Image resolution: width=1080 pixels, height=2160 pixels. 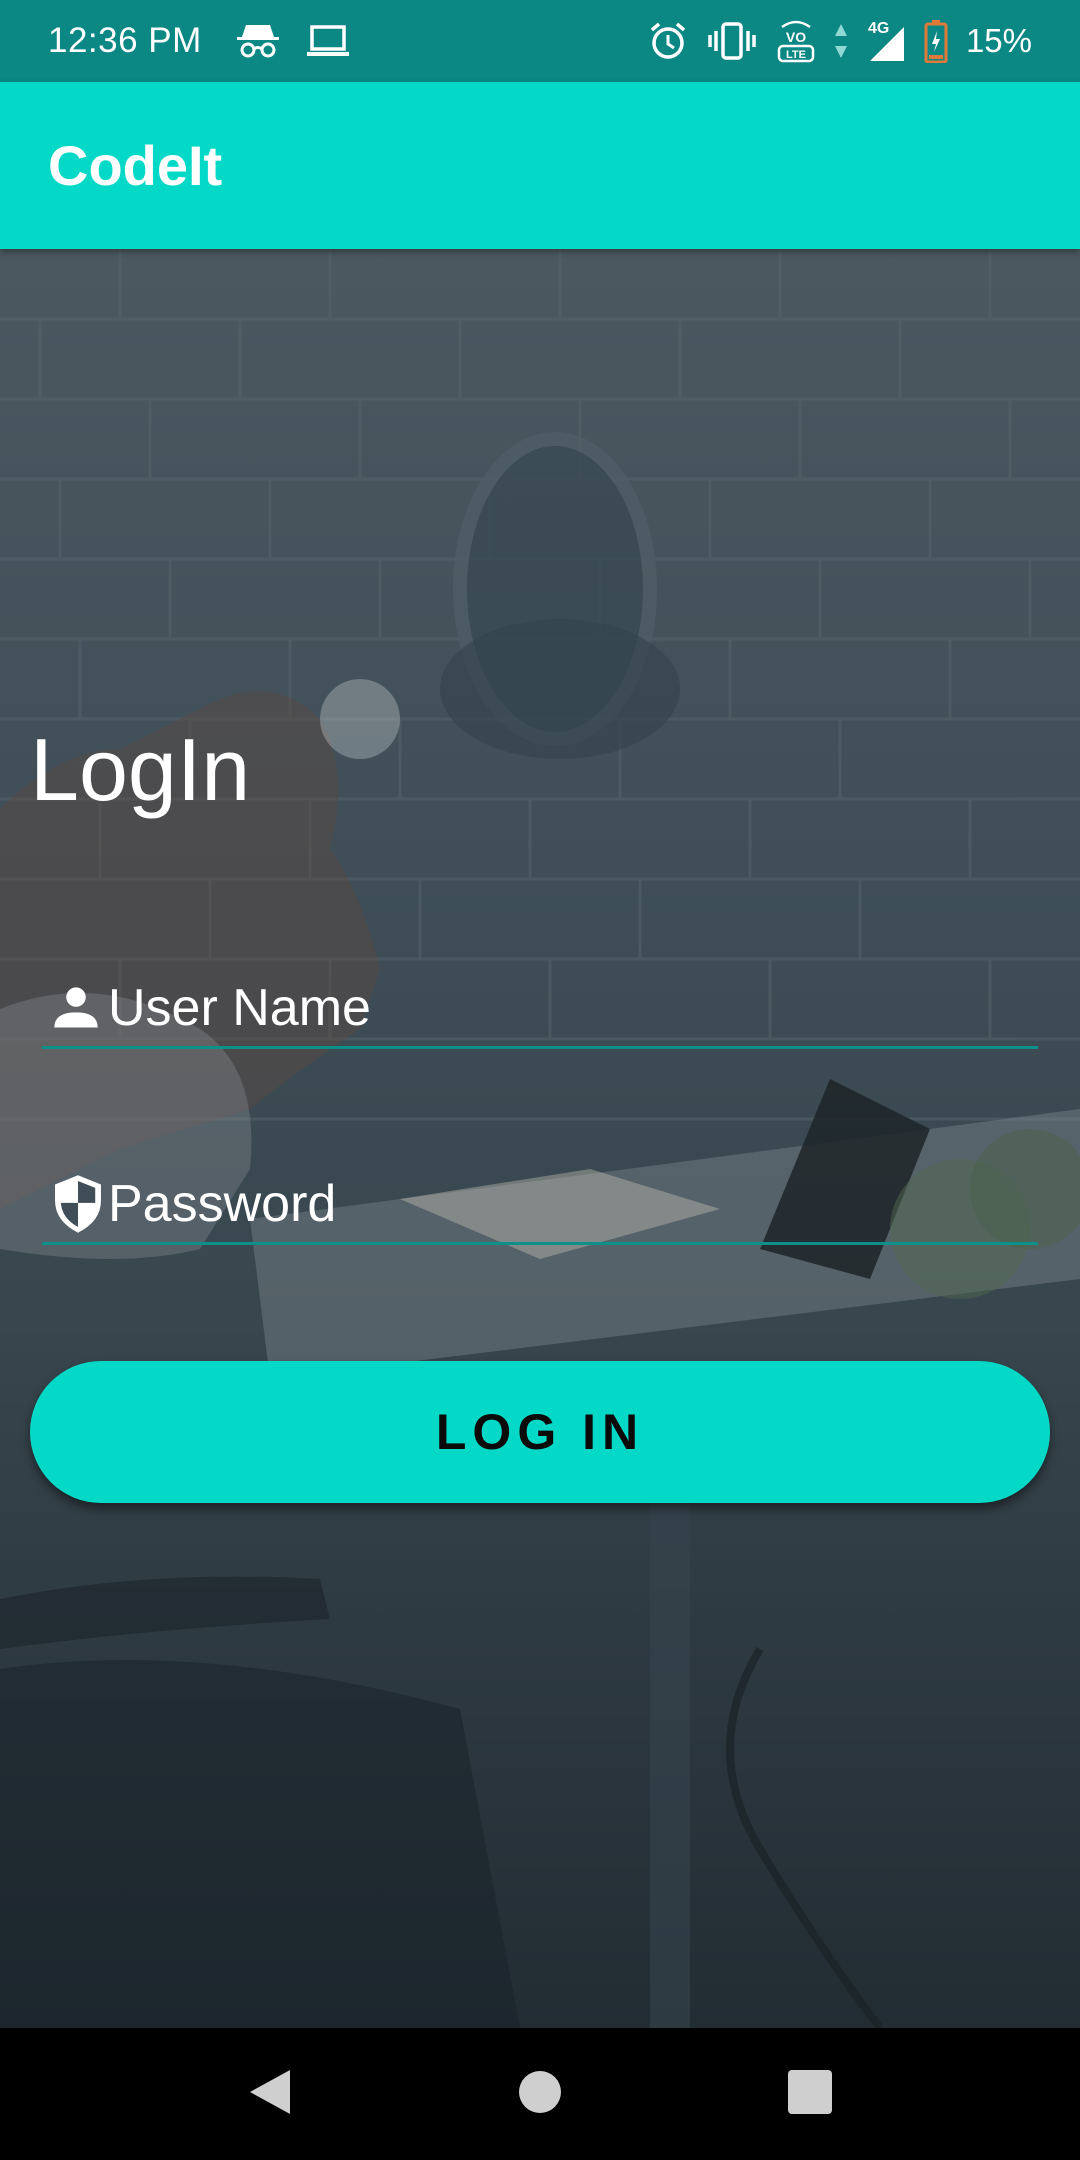 I want to click on home-icon, so click(x=540, y=2094).